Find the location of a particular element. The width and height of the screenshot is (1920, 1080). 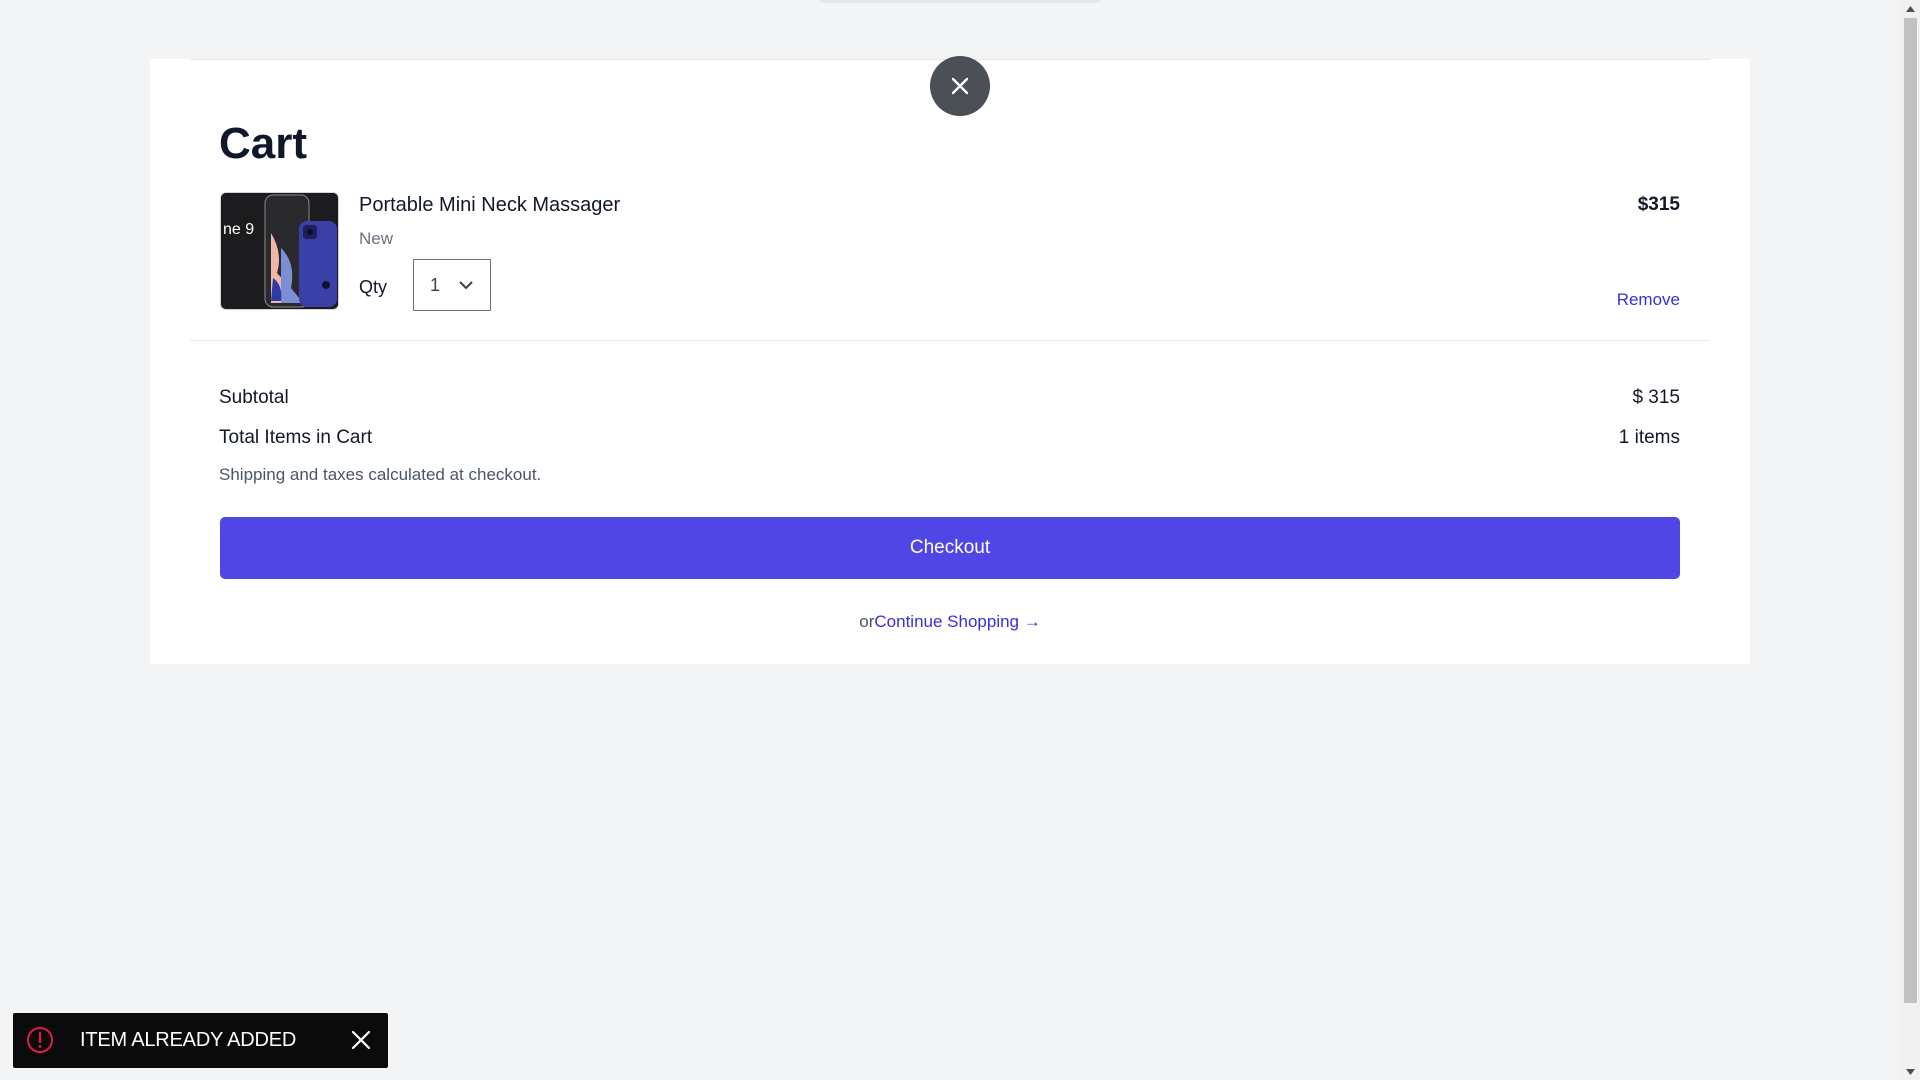

top-shadow-decoration is located at coordinates (960, 1).